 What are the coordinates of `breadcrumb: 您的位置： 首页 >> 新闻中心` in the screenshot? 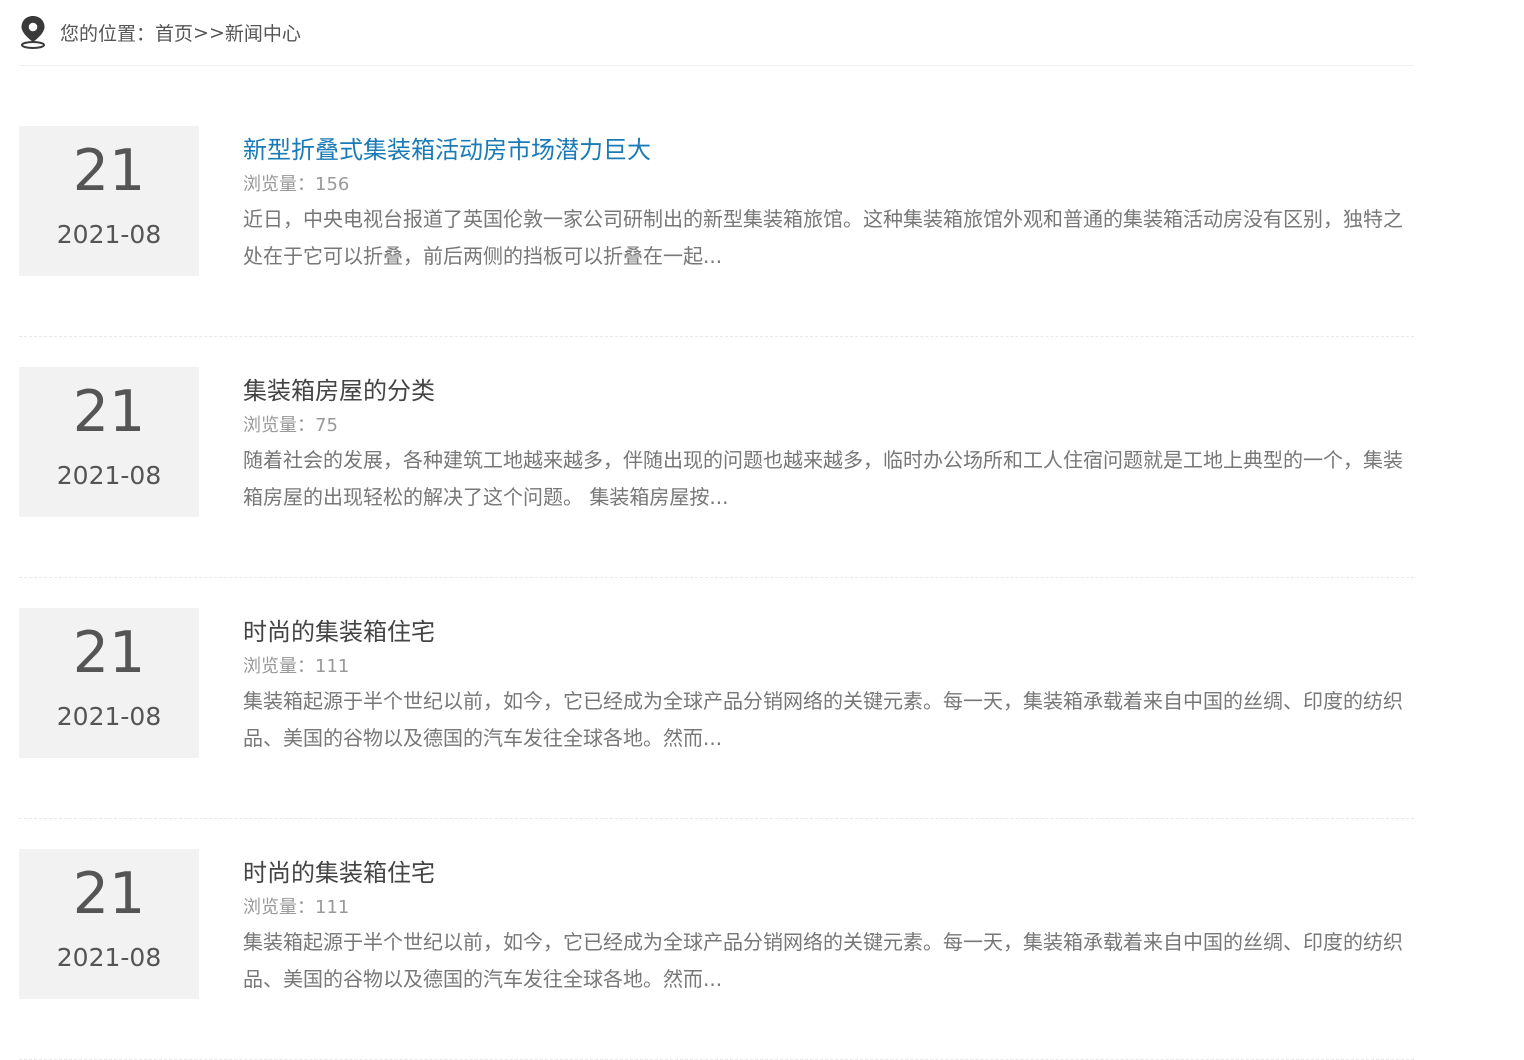 It's located at (716, 33).